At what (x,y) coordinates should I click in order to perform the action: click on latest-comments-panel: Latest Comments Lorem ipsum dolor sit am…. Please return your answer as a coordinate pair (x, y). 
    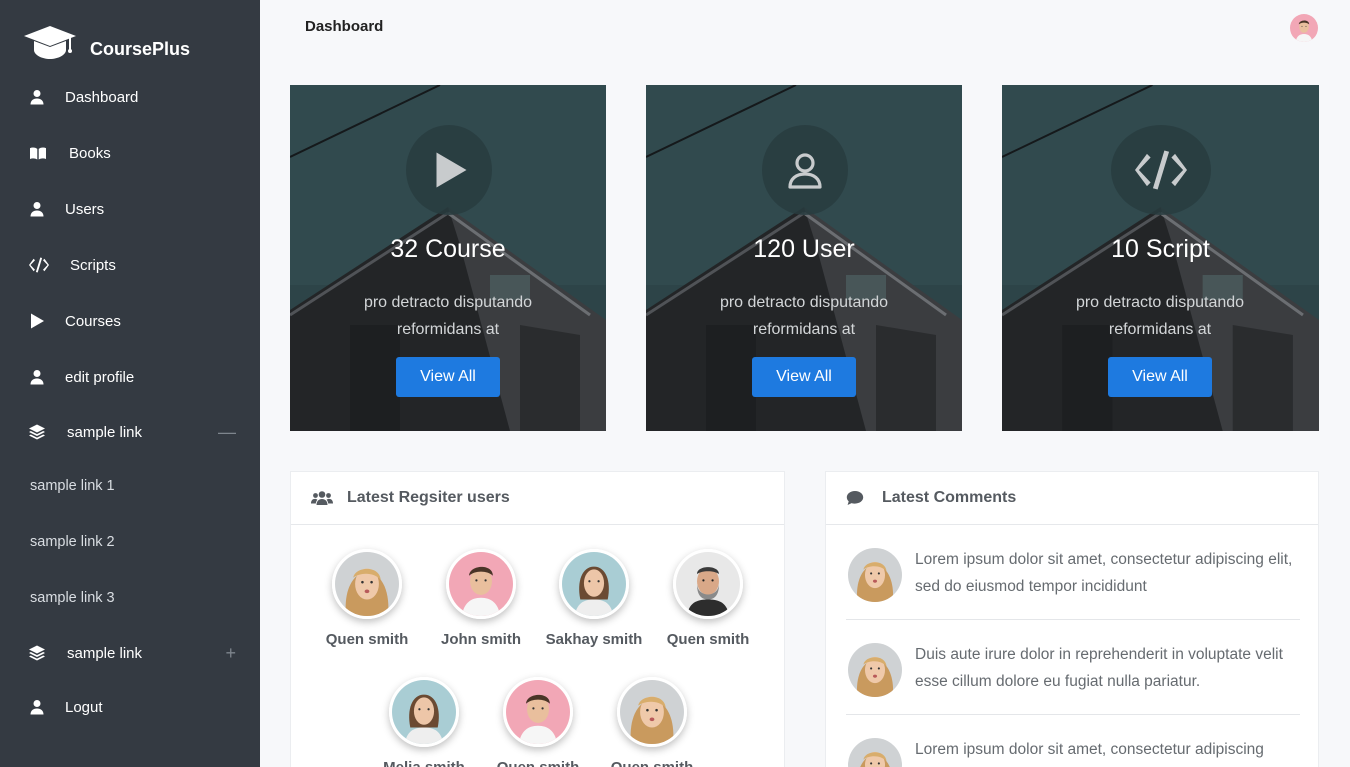
    Looking at the image, I should click on (1072, 619).